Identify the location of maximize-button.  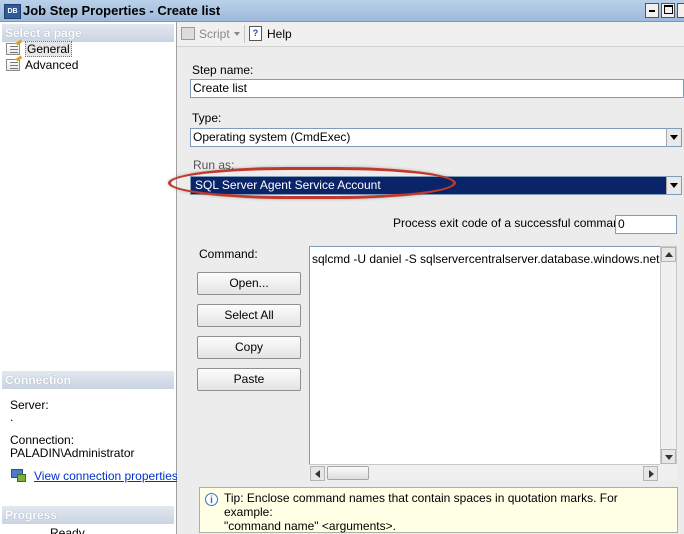
(668, 10).